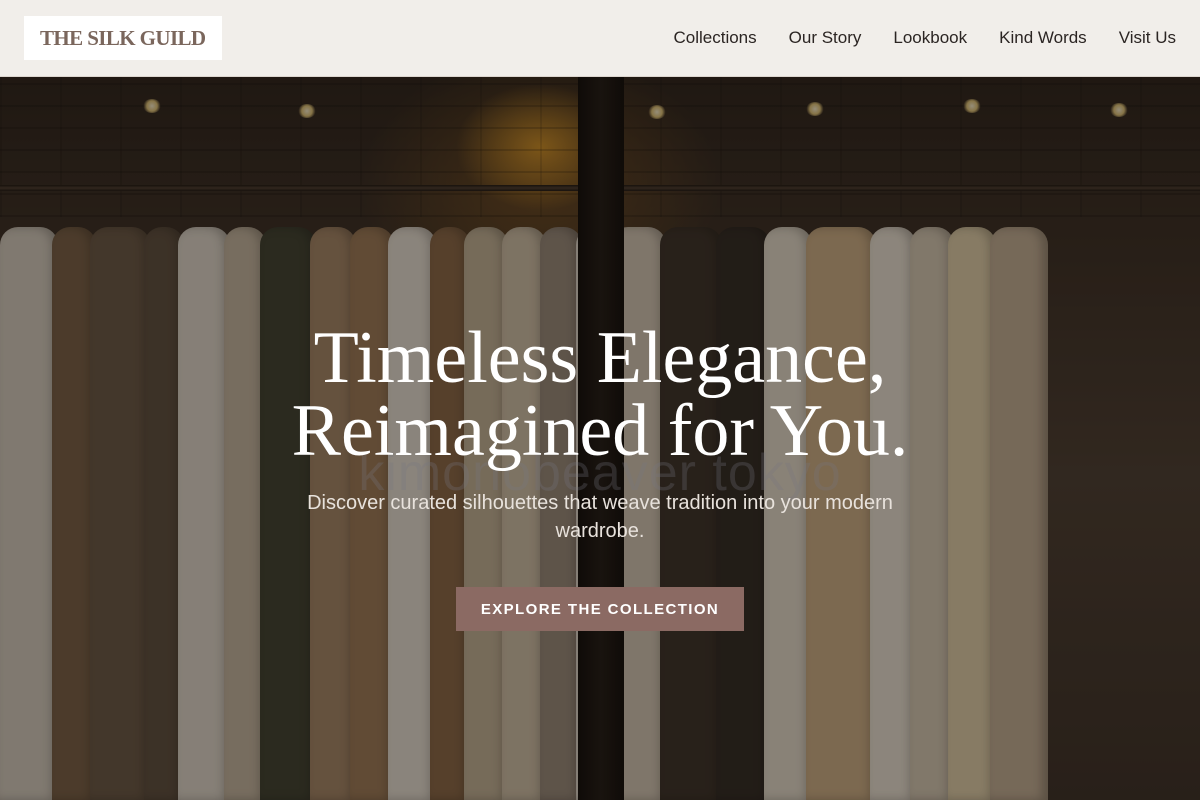 The image size is (1200, 800). I want to click on nav-link-visit-us: Visit Us, so click(1147, 38).